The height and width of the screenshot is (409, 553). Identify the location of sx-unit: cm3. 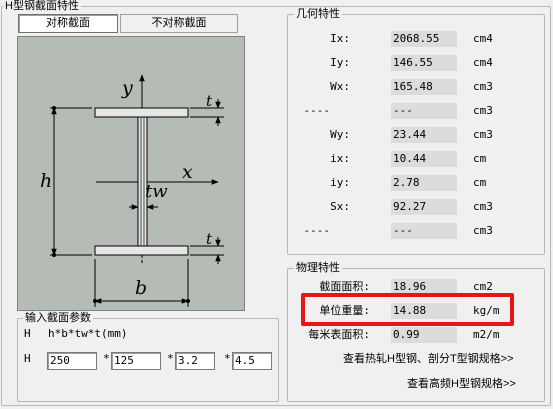
(483, 206).